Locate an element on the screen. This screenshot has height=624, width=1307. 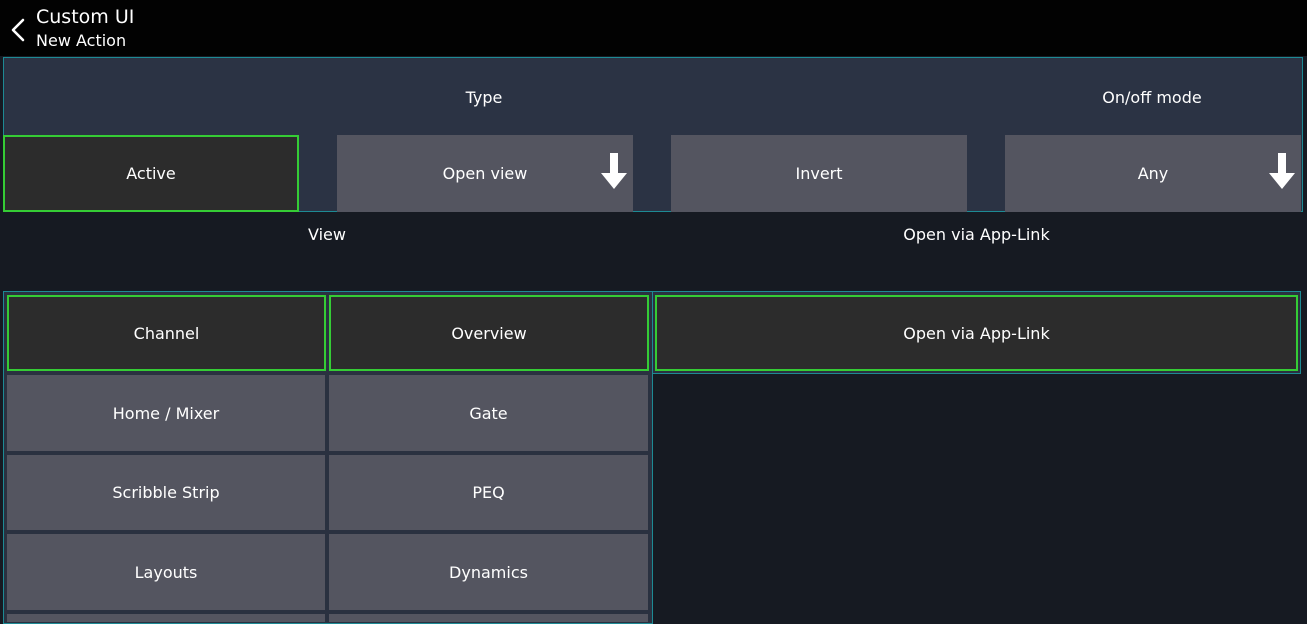
onoff-mode-value: Any is located at coordinates (1153, 173).